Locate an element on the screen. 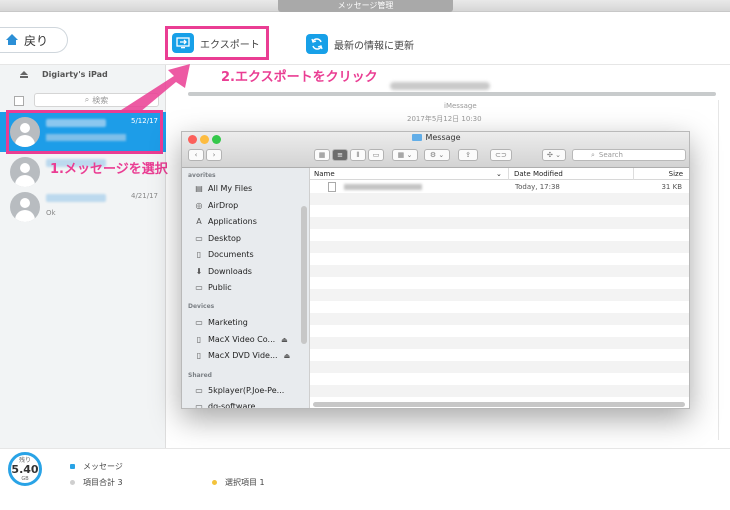 The image size is (730, 510). sidebar-item-desktop: ▭ Desktop is located at coordinates (217, 238).